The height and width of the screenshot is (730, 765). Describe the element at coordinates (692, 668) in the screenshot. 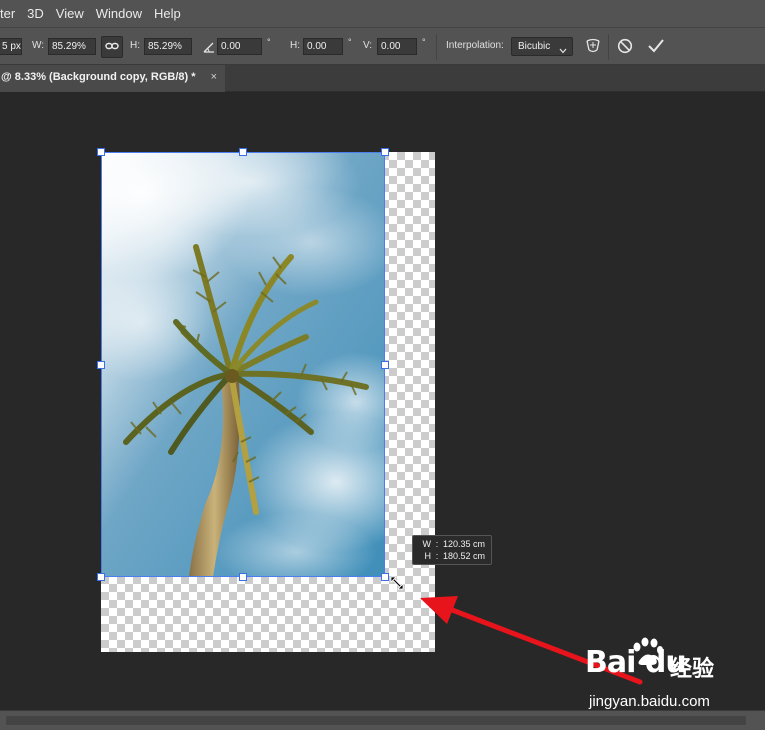

I see `watermark-chinese: 经验` at that location.